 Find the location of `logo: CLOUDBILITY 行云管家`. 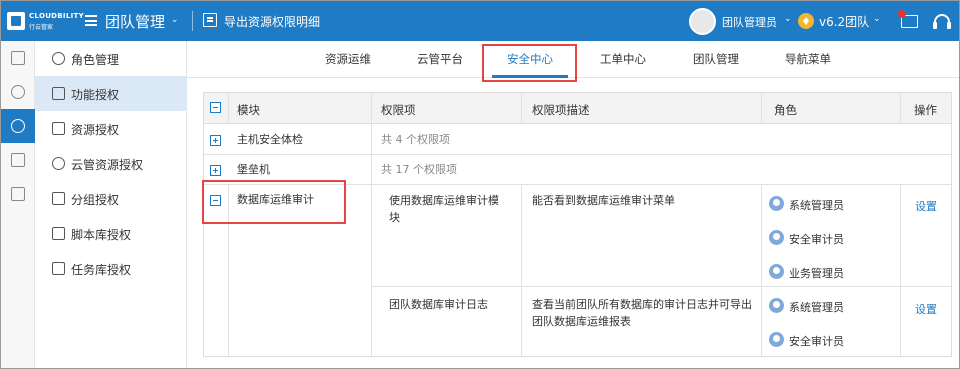

logo: CLOUDBILITY 行云管家 is located at coordinates (45, 22).